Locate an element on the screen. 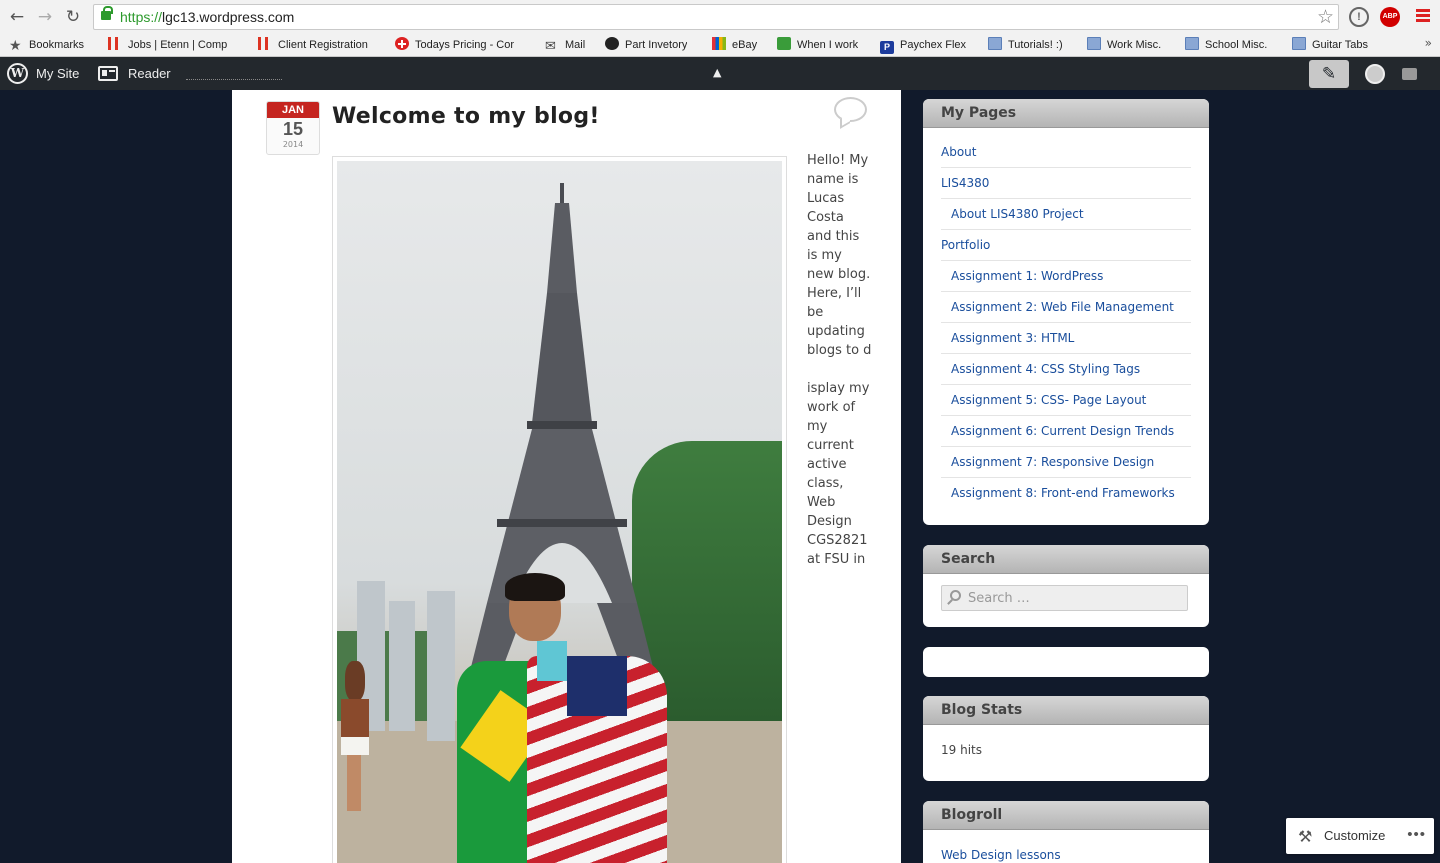 Image resolution: width=1440 pixels, height=863 pixels. bookmark-label: eBay is located at coordinates (745, 45).